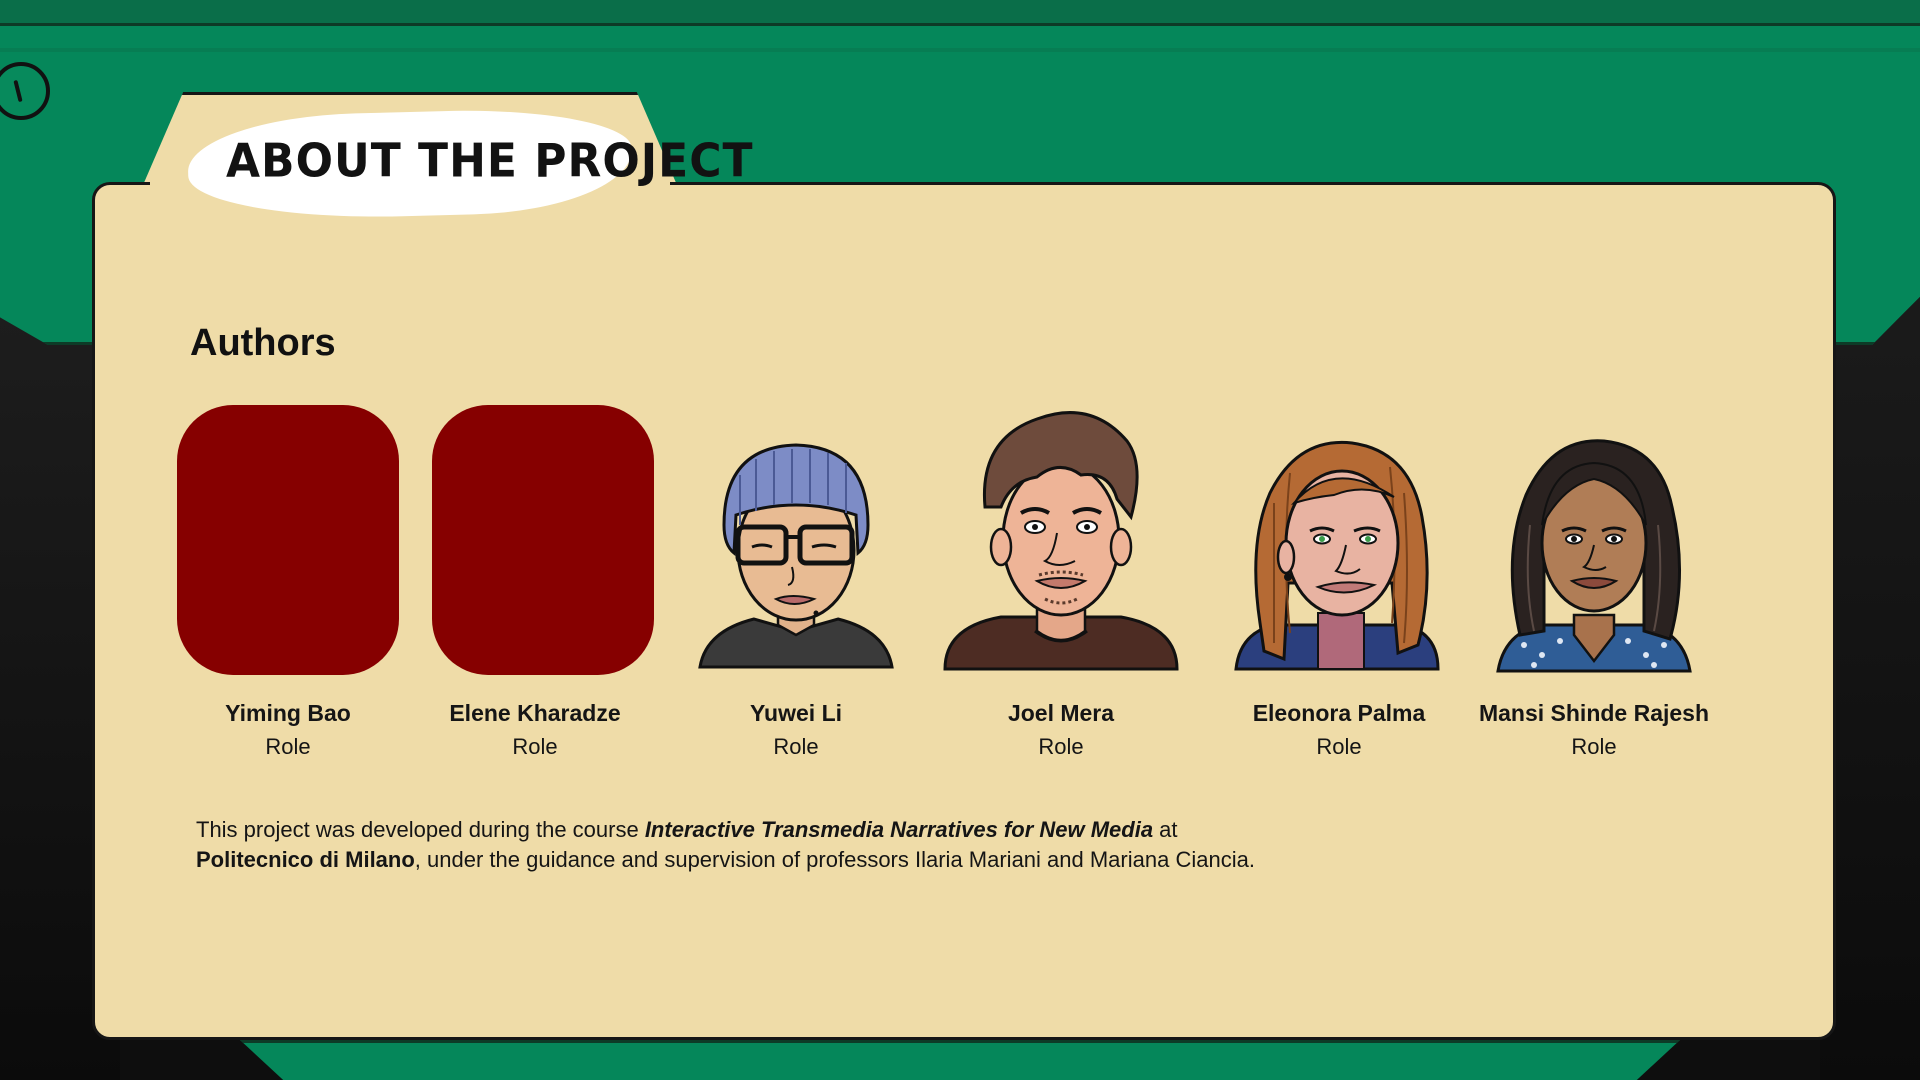 The width and height of the screenshot is (1920, 1080). What do you see at coordinates (960, 1060) in the screenshot?
I see `background-bottom-panel` at bounding box center [960, 1060].